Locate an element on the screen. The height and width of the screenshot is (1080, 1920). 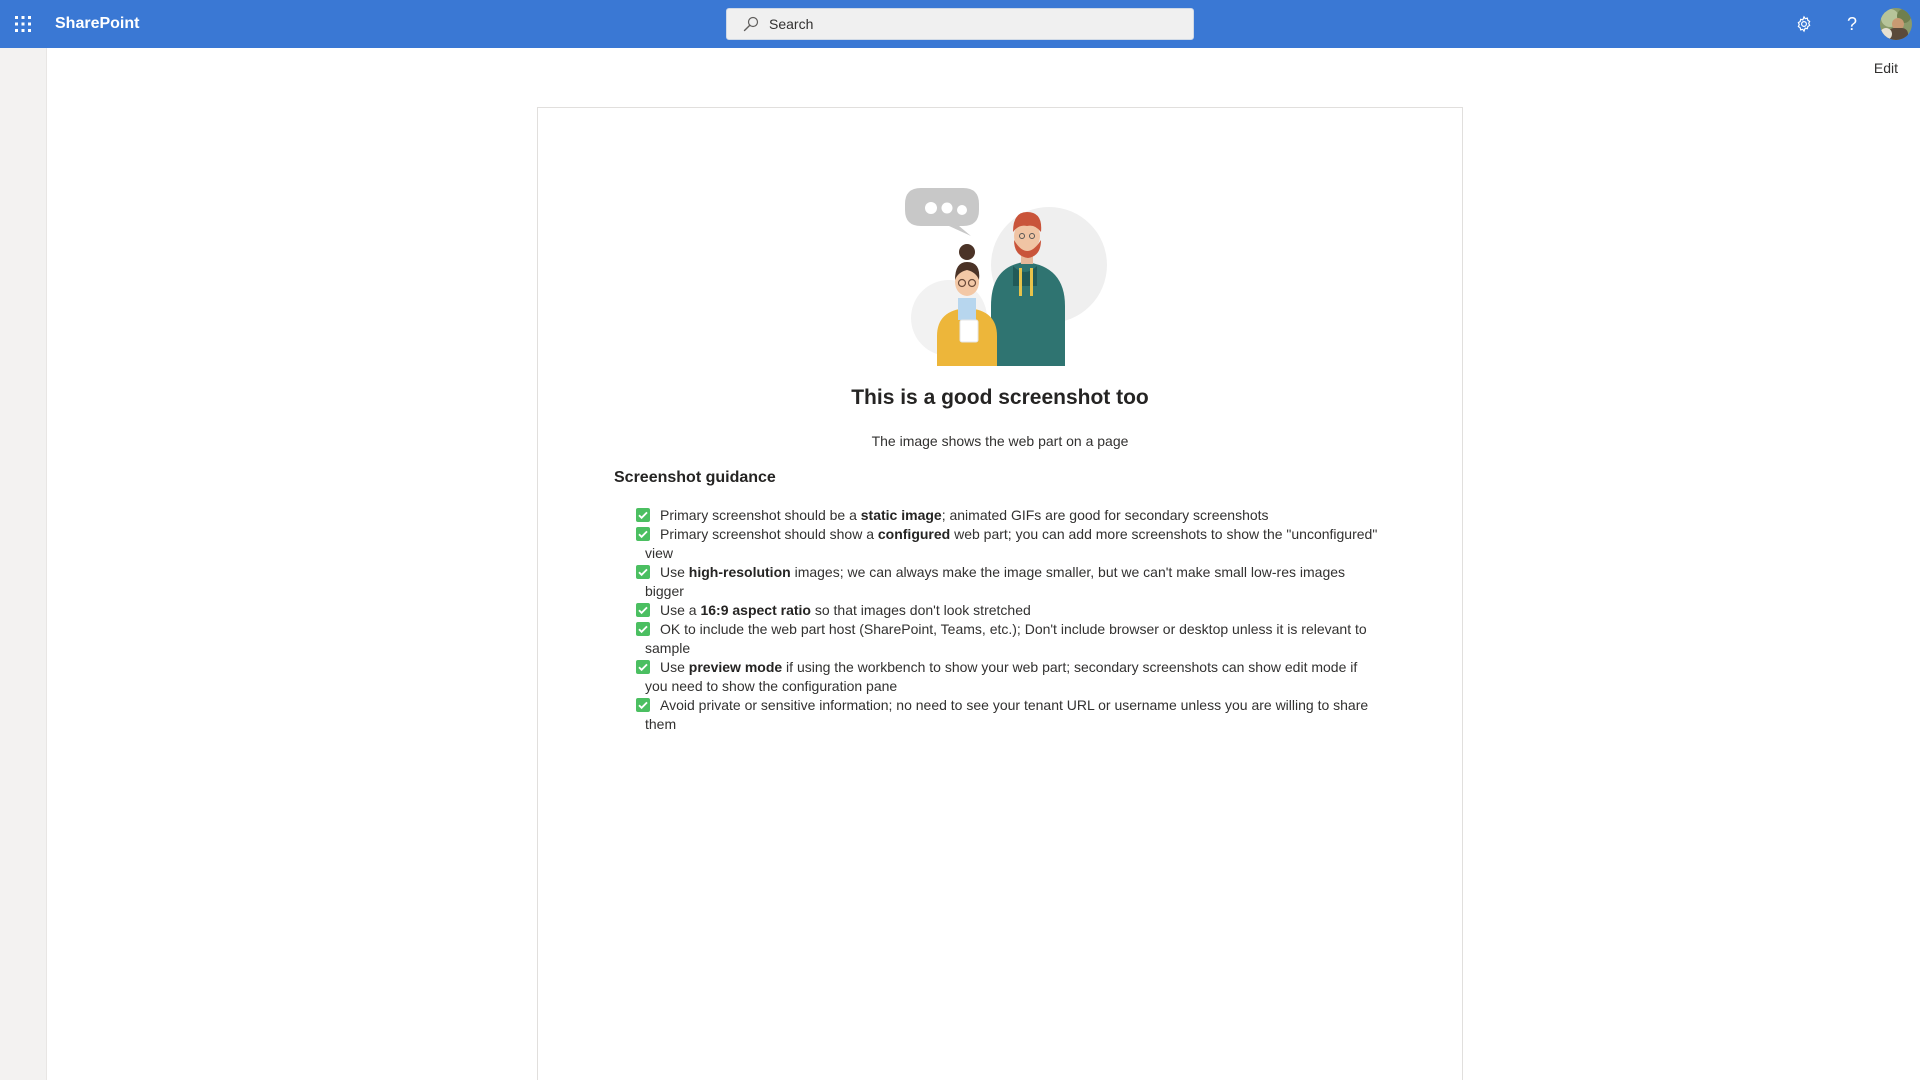
suite-right-controls: ? is located at coordinates (1850, 24).